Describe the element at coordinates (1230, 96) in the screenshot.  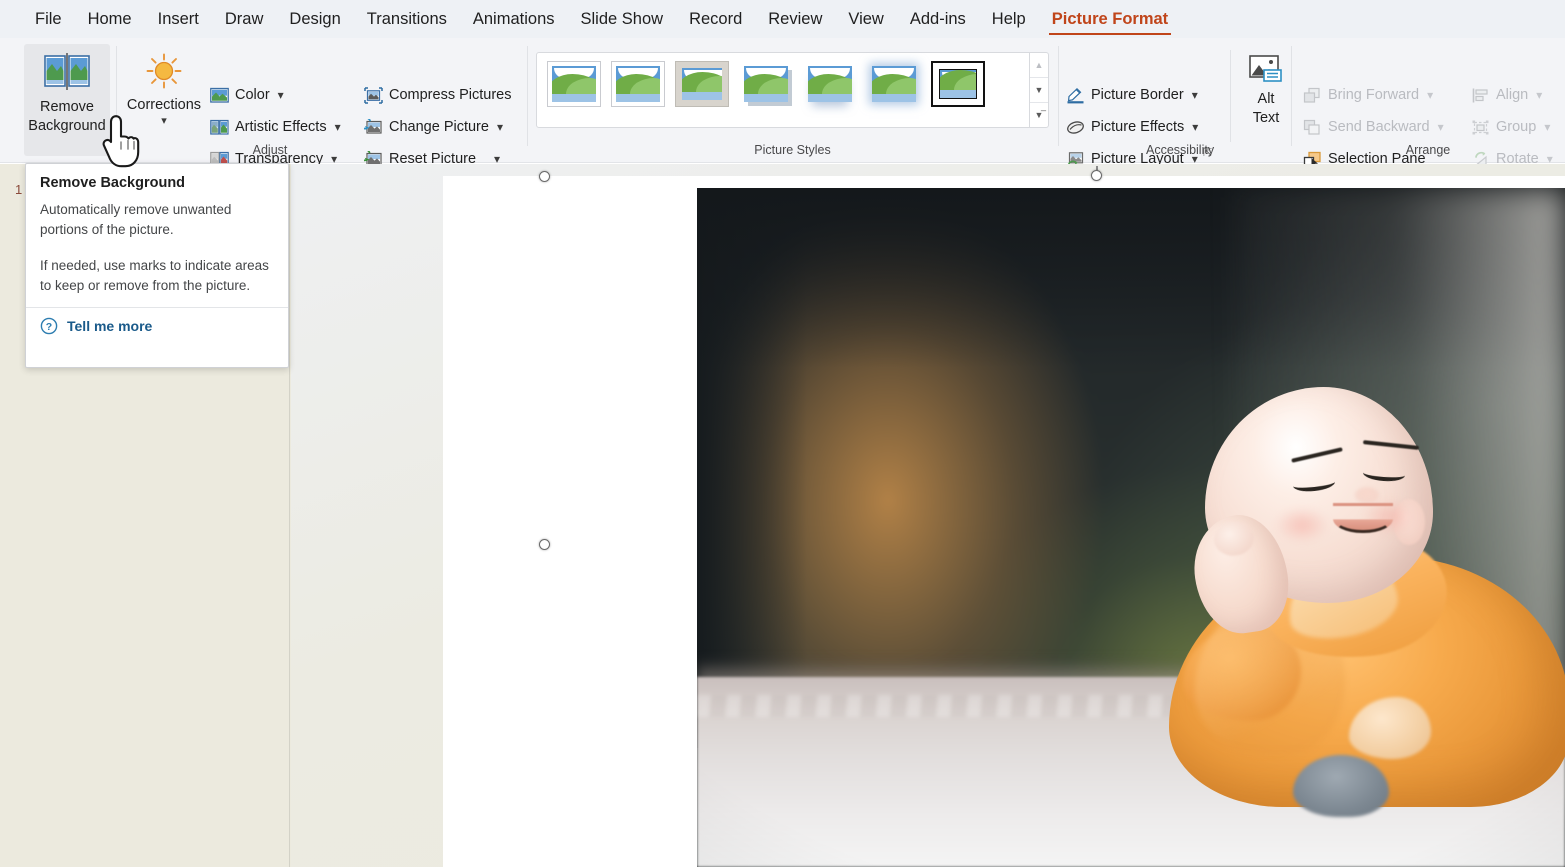
I see `group-divider` at that location.